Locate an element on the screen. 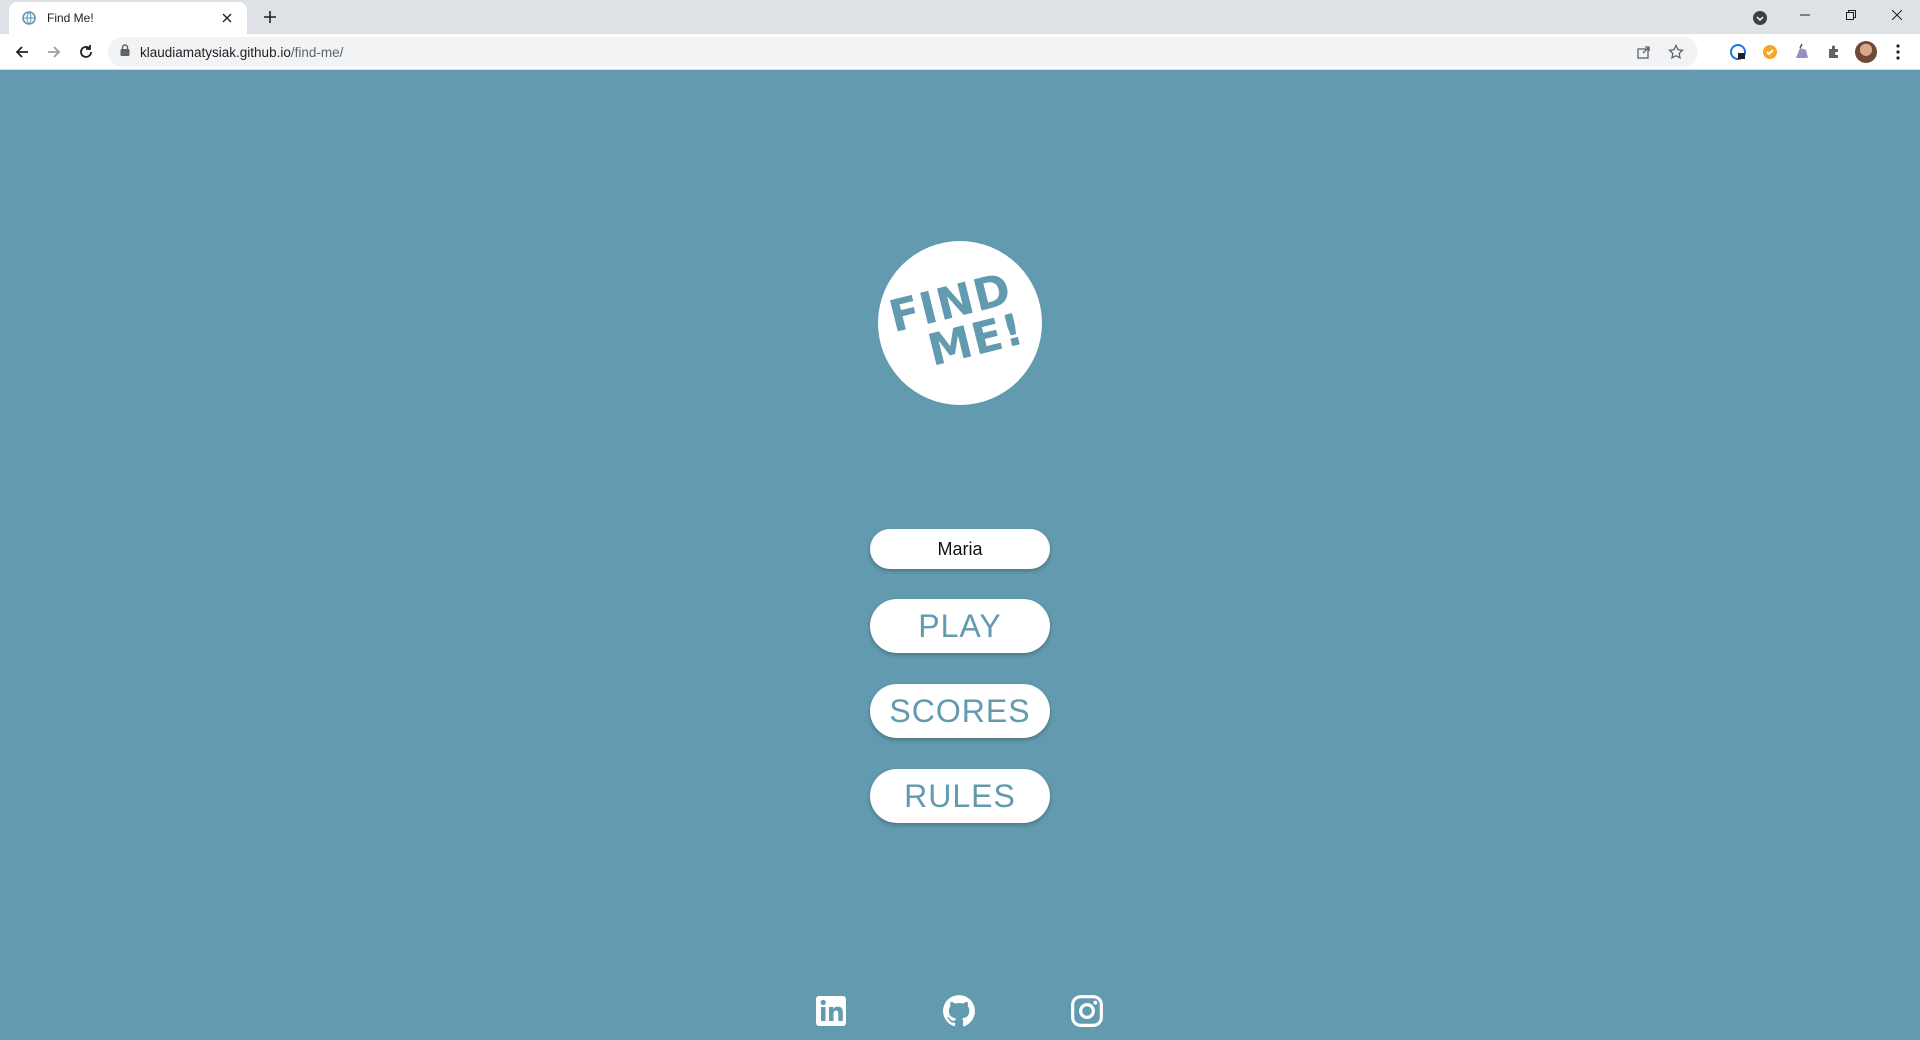 The image size is (1920, 1040). new-tab-button is located at coordinates (270, 17).